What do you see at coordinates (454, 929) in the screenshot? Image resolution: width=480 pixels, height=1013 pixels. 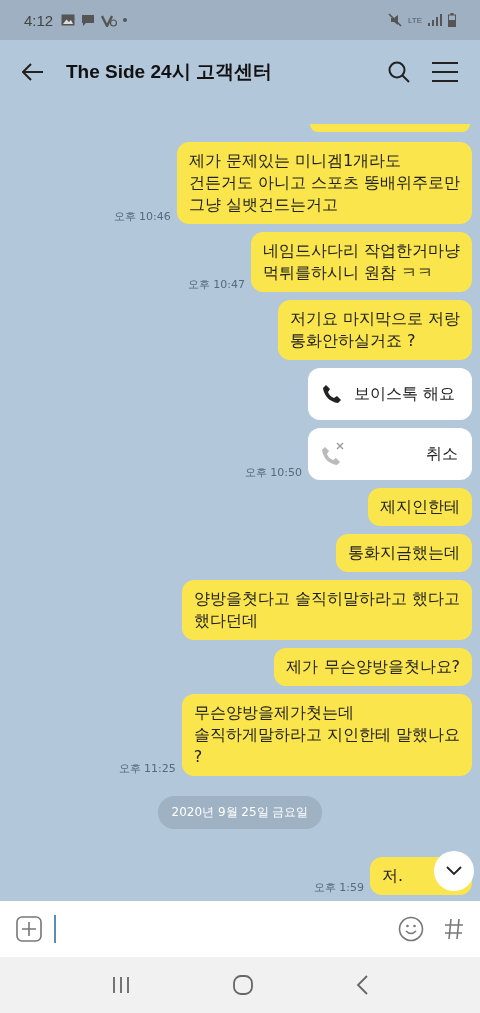 I see `hashtag-icon` at bounding box center [454, 929].